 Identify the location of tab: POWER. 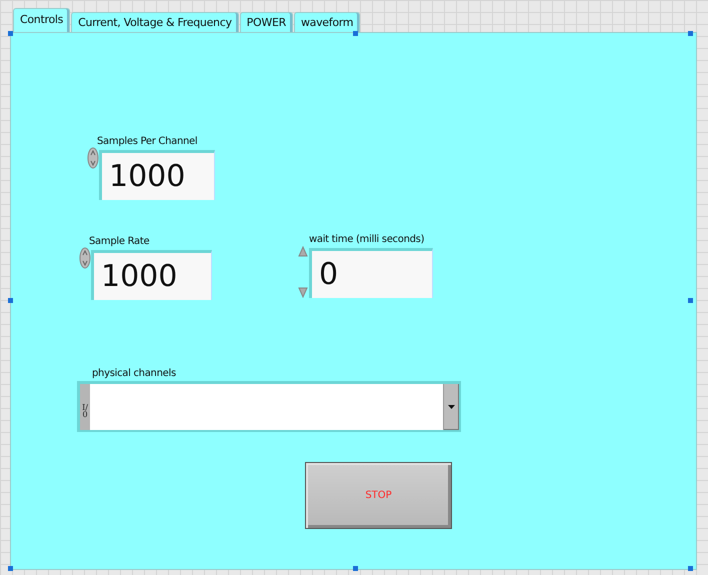
(266, 23).